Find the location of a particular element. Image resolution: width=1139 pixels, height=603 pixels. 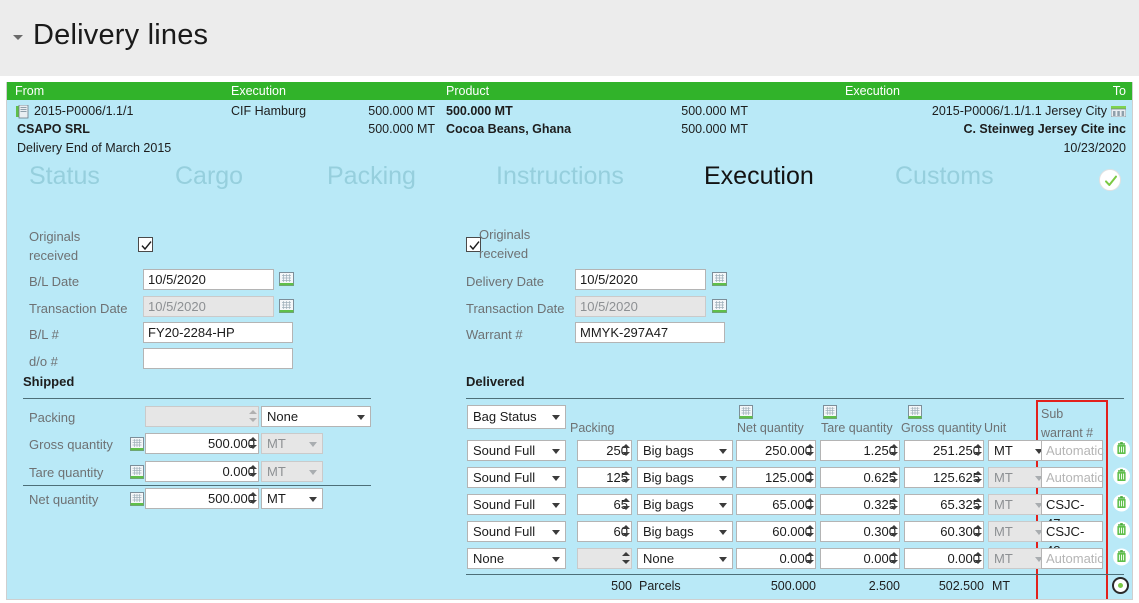

summary-header-execution-left: Execution is located at coordinates (258, 91).